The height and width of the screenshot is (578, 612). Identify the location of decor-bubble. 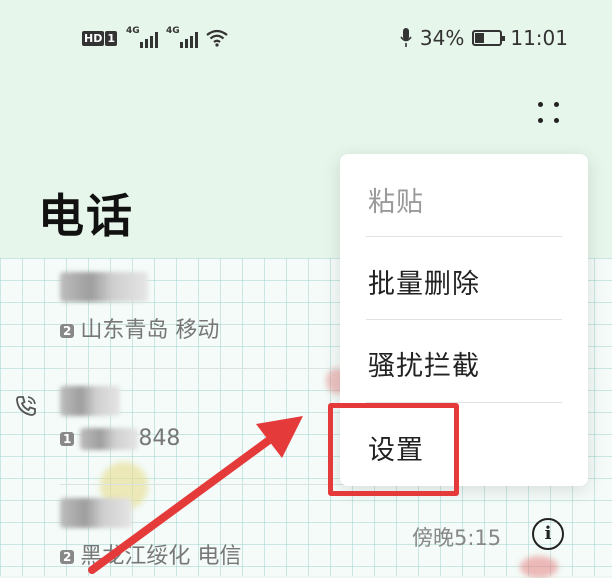
(539, 567).